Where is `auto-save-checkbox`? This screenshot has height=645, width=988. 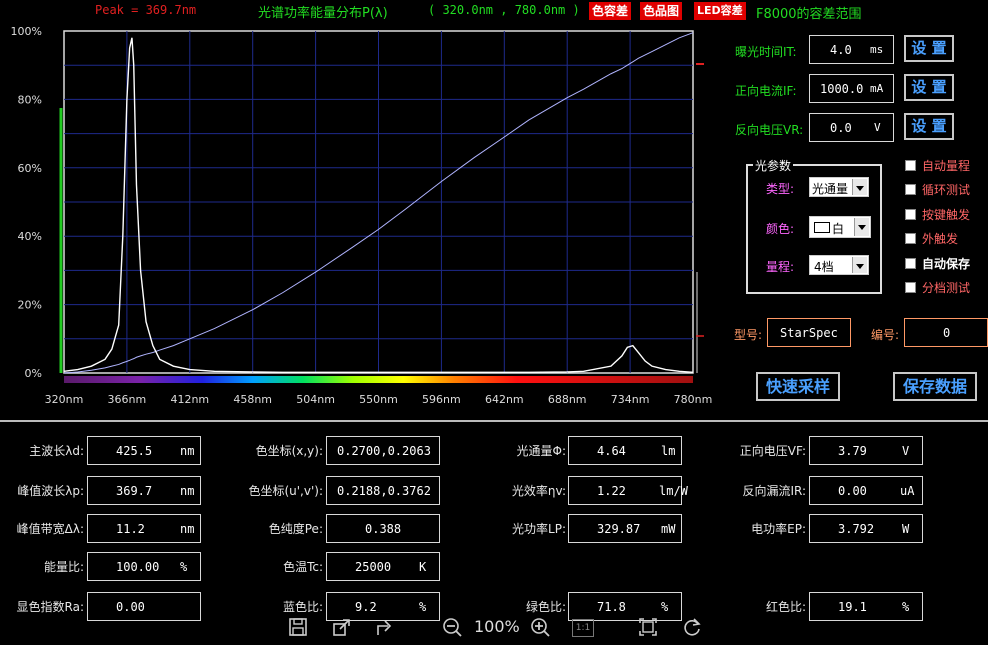
auto-save-checkbox is located at coordinates (910, 263).